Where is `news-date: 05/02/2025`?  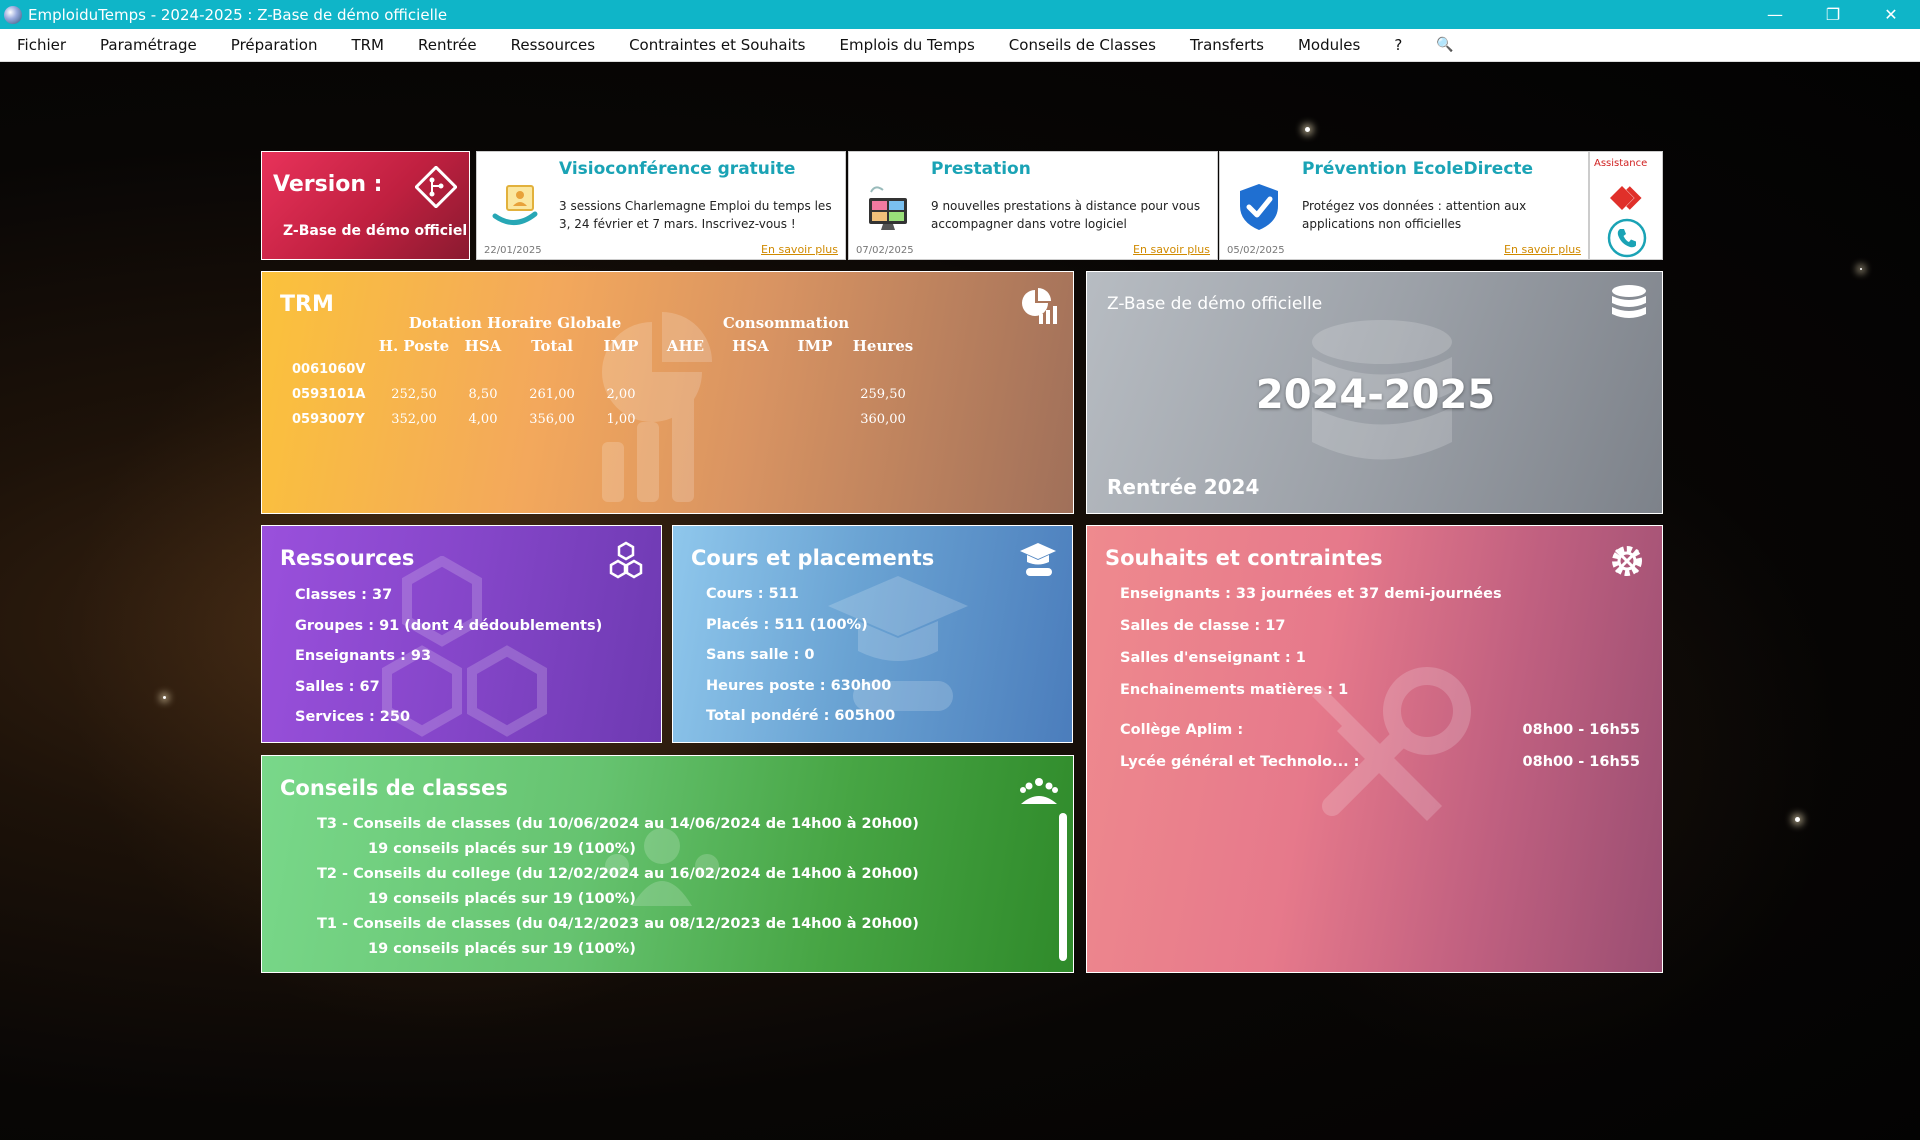 news-date: 05/02/2025 is located at coordinates (1256, 250).